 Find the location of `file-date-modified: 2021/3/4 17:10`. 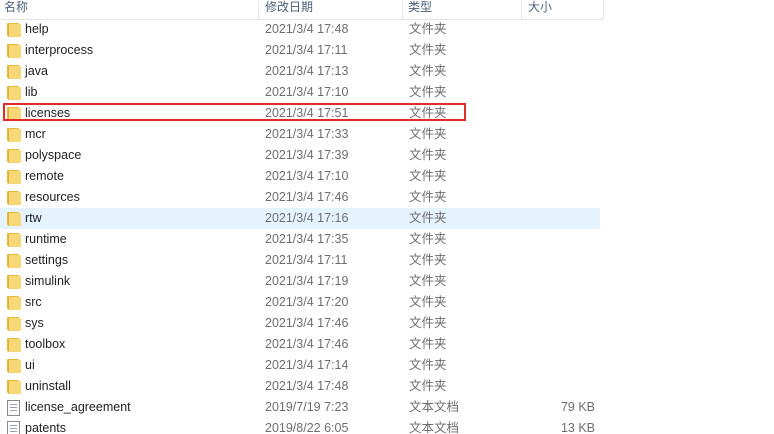

file-date-modified: 2021/3/4 17:10 is located at coordinates (307, 176).